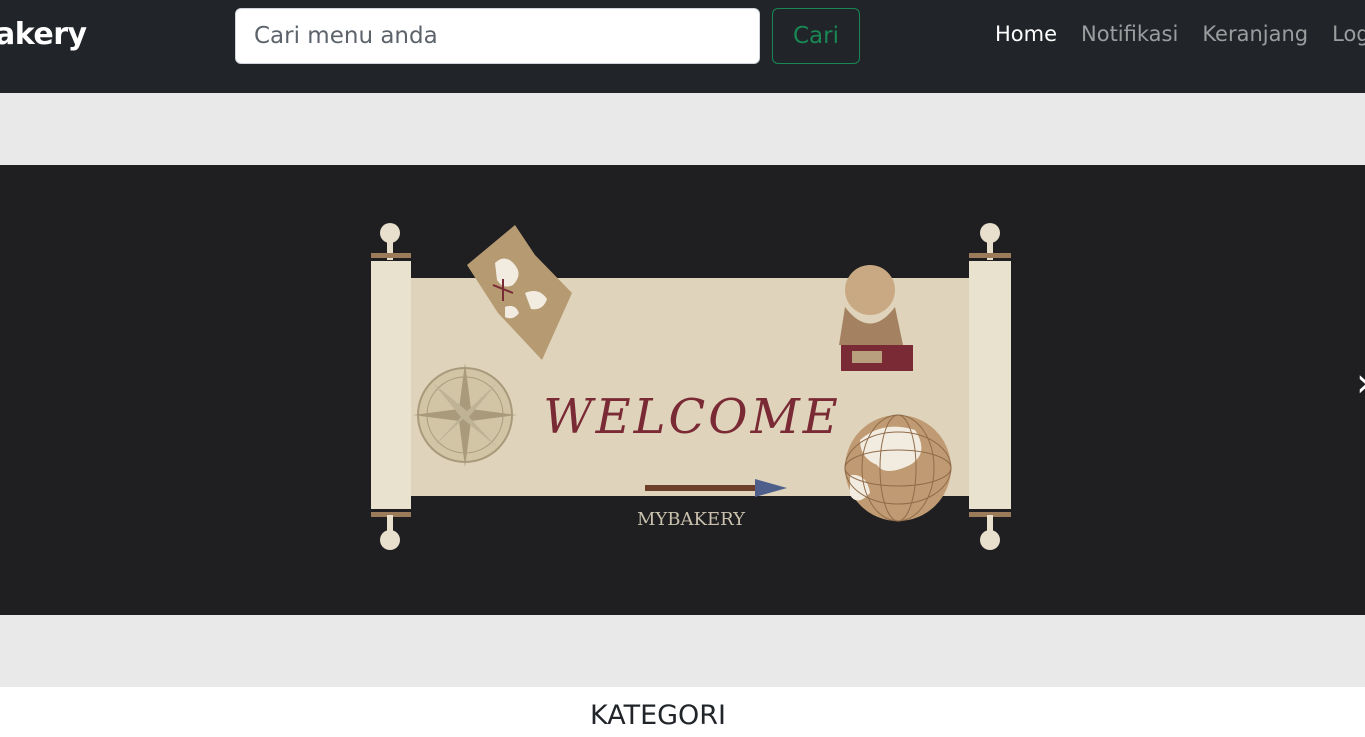 The height and width of the screenshot is (737, 1365). I want to click on nav-link-home: Home, so click(1026, 34).